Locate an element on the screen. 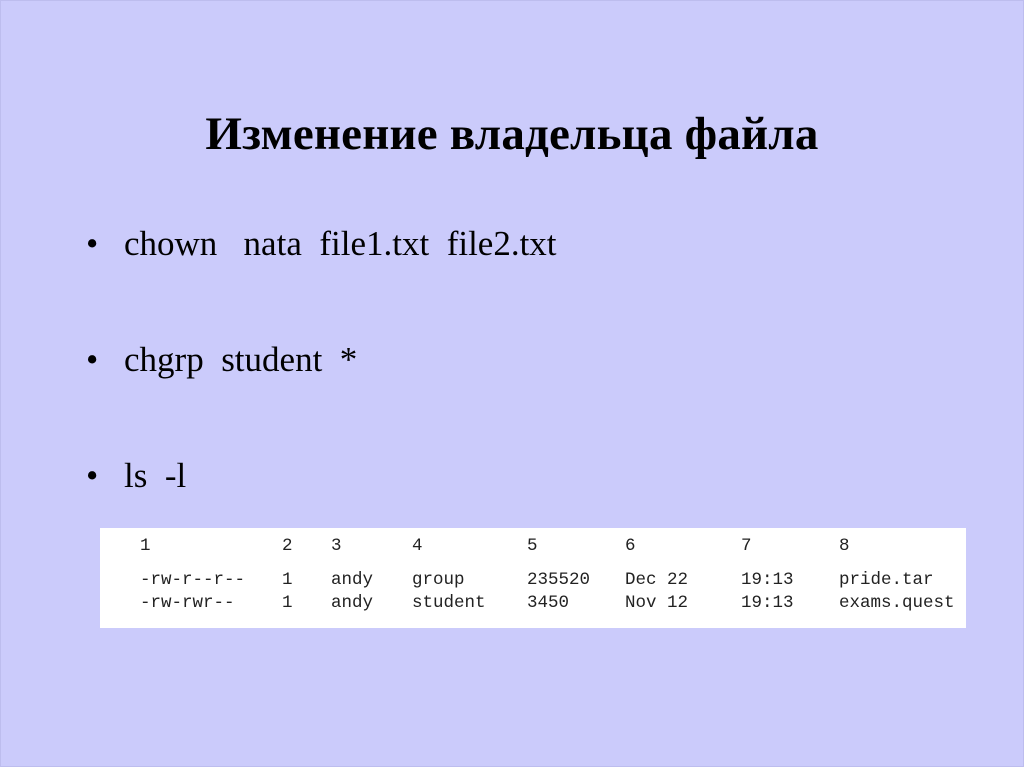 This screenshot has height=767, width=1024. column-number: 4 is located at coordinates (417, 546).